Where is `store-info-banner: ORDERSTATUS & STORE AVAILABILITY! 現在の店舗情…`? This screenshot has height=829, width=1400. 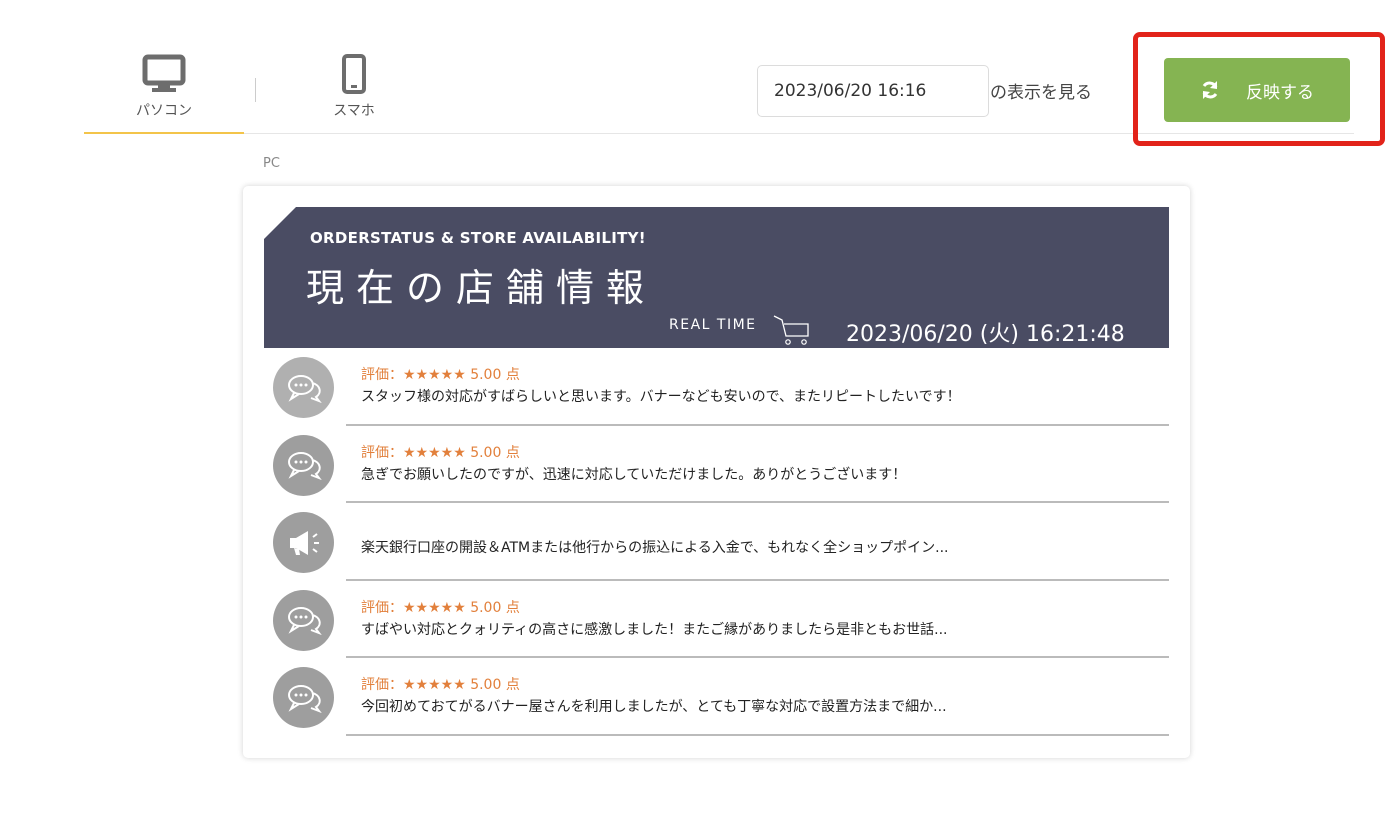
store-info-banner: ORDERSTATUS & STORE AVAILABILITY! 現在の店舗情… is located at coordinates (716, 277).